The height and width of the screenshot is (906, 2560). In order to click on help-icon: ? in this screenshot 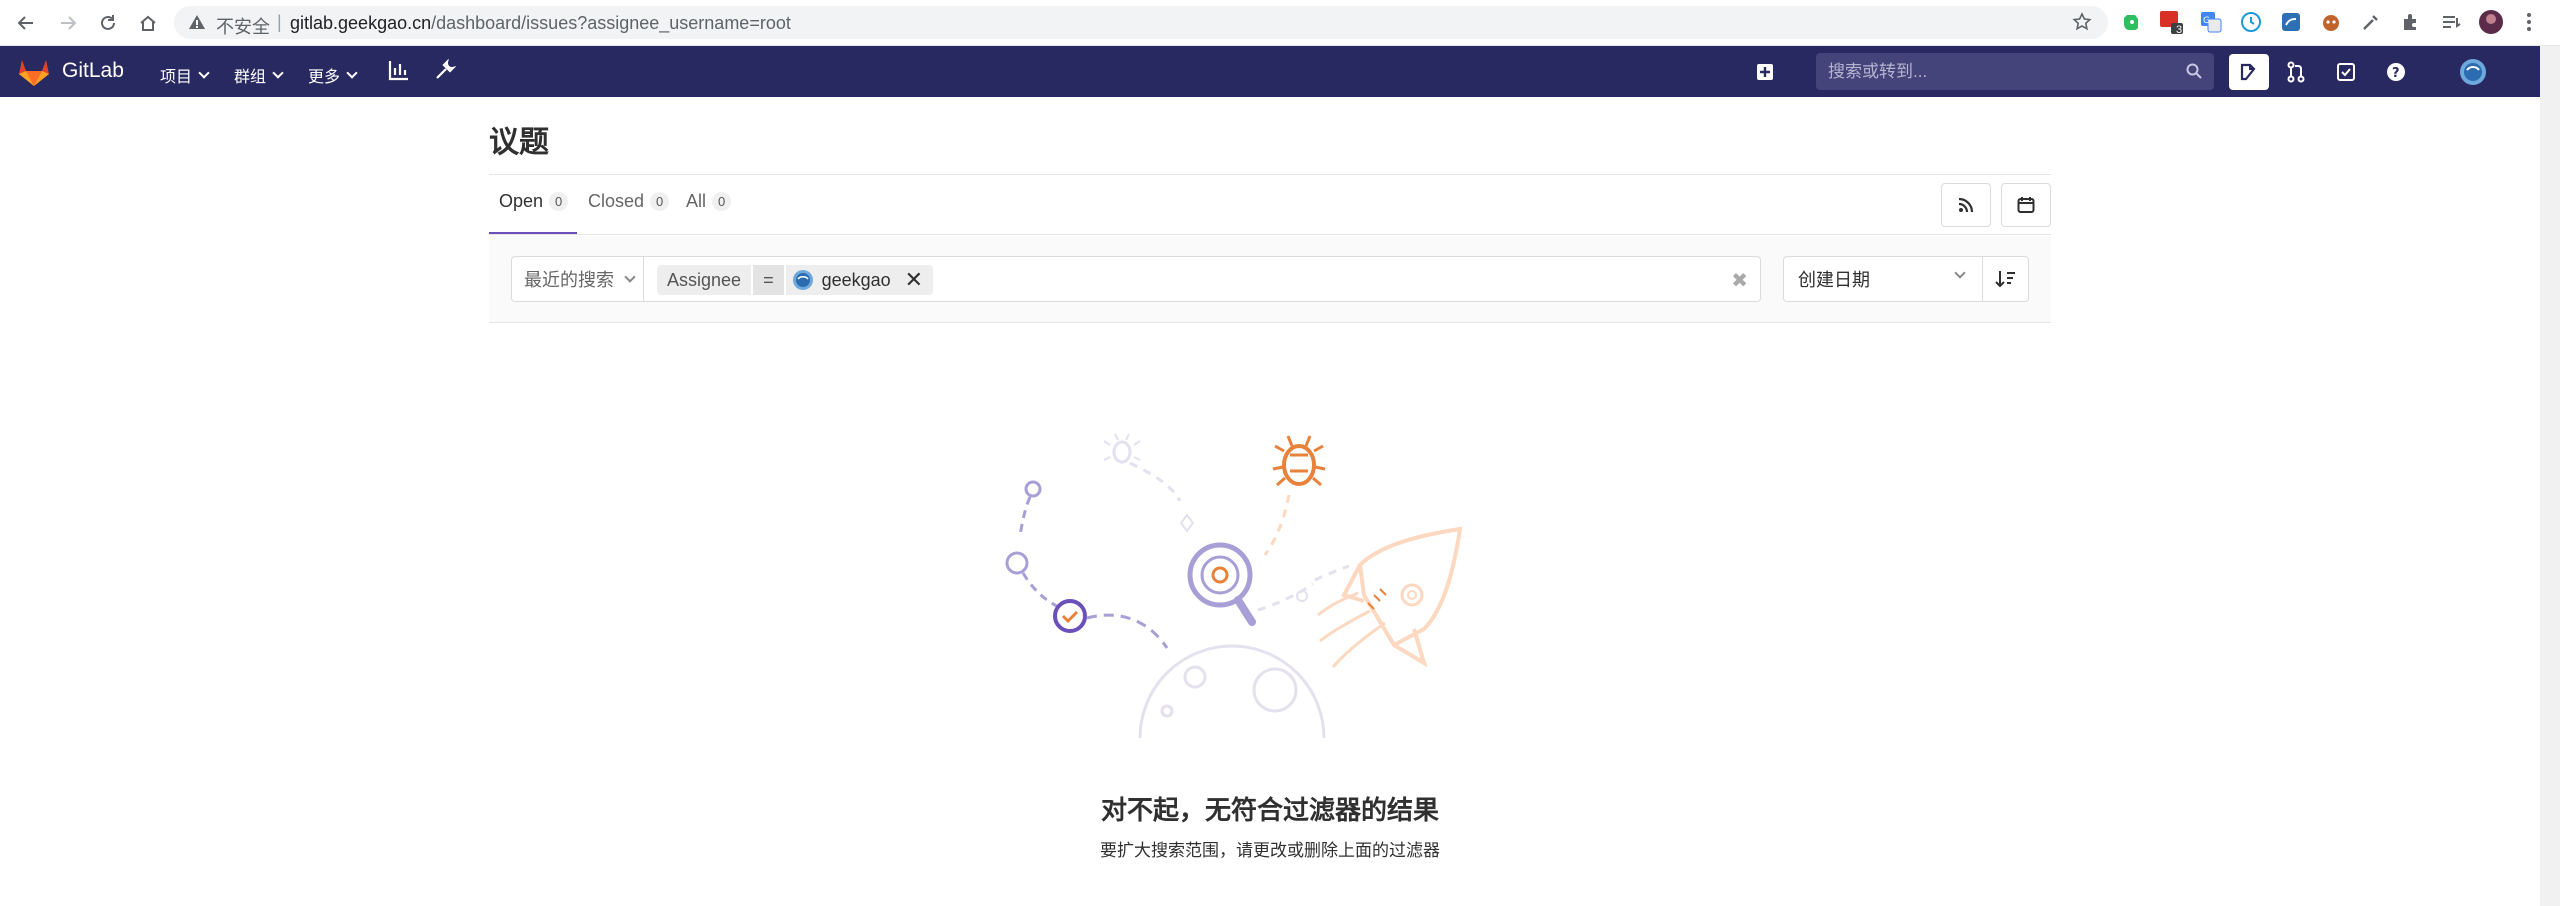, I will do `click(2396, 72)`.